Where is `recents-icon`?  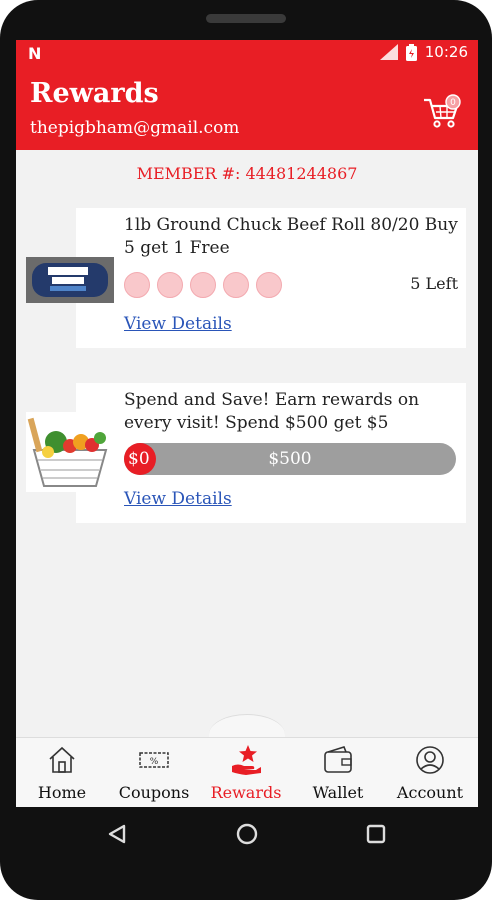
recents-icon is located at coordinates (376, 834).